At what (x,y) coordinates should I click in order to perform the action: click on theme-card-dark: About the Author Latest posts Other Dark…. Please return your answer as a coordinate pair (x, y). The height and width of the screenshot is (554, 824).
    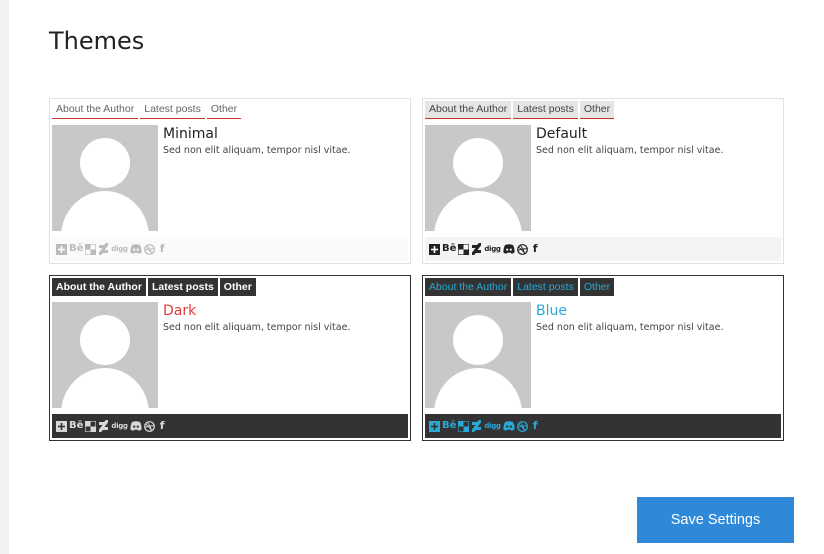
    Looking at the image, I should click on (230, 358).